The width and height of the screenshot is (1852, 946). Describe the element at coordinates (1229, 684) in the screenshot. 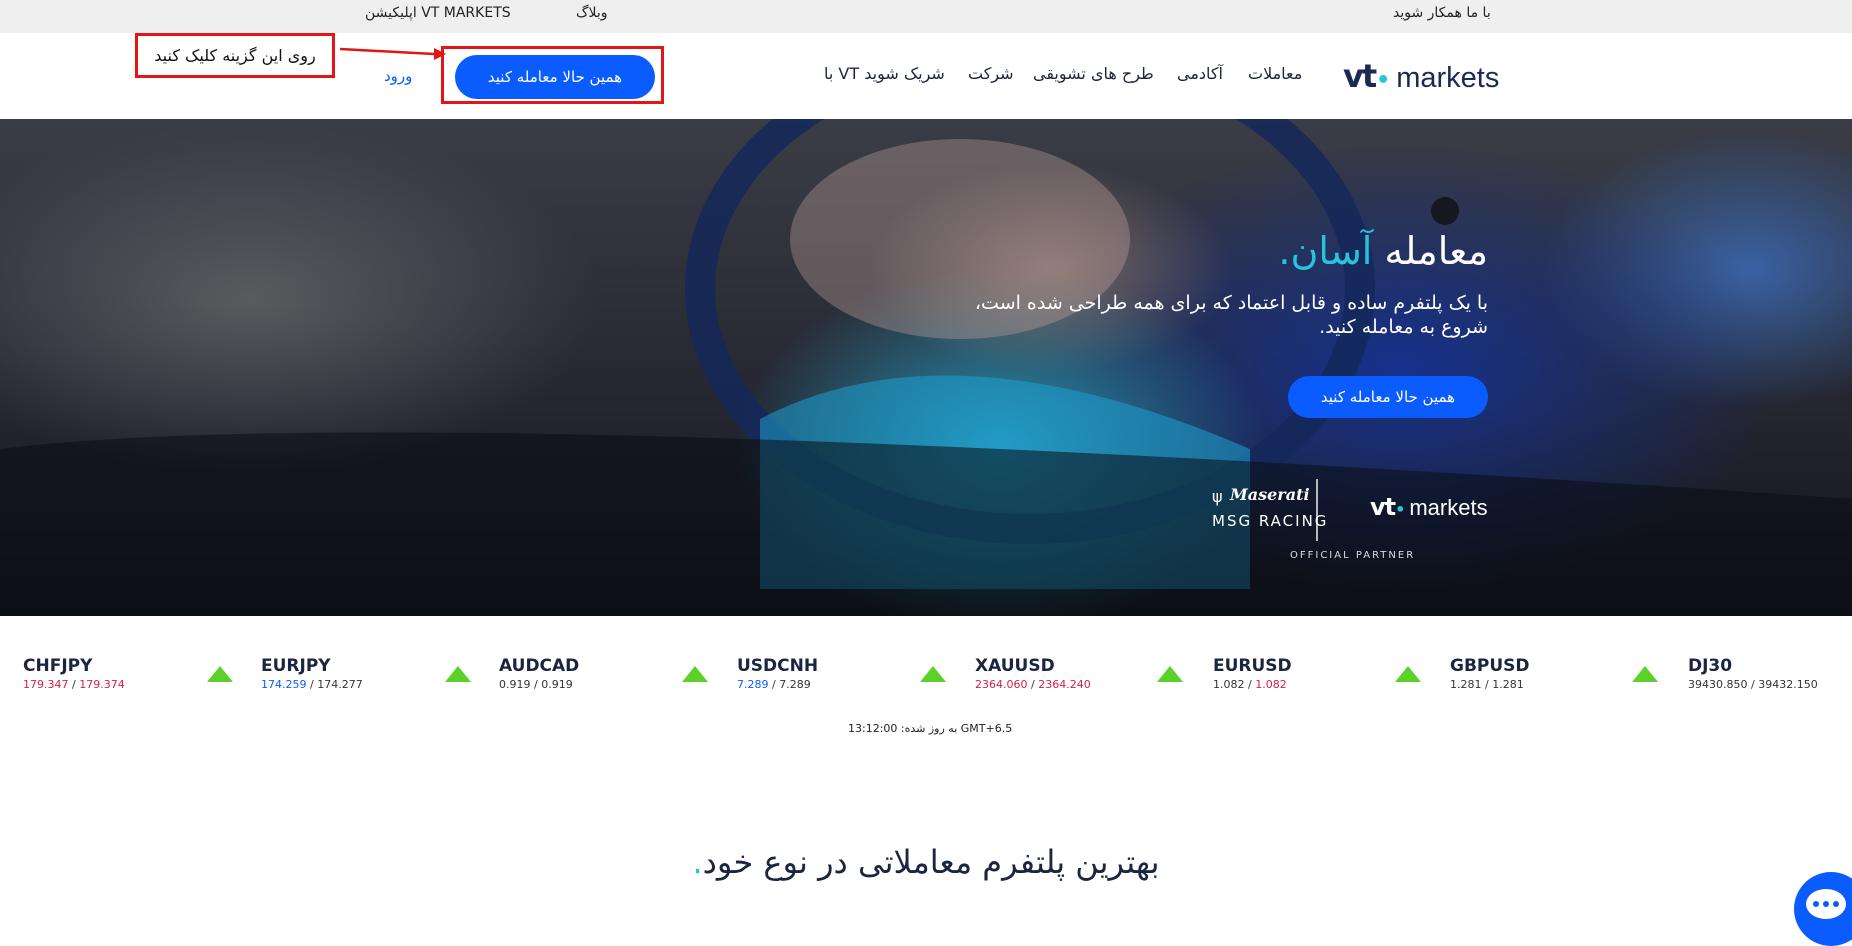

I see `ticker-bid: 1.082` at that location.